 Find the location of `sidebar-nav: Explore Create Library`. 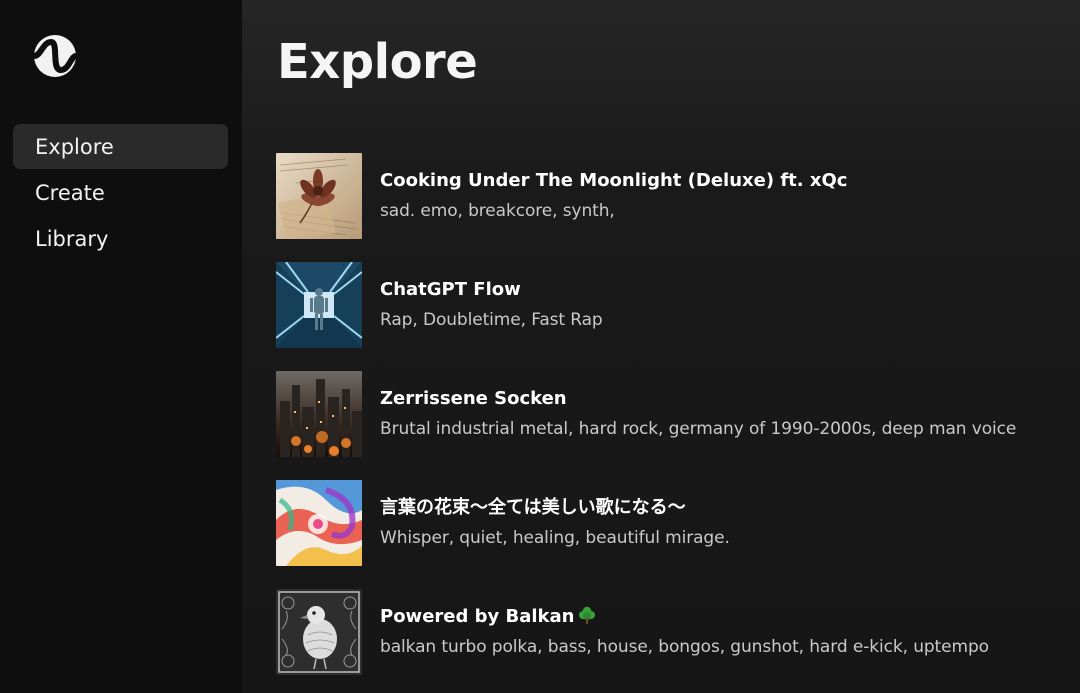

sidebar-nav: Explore Create Library is located at coordinates (120, 193).